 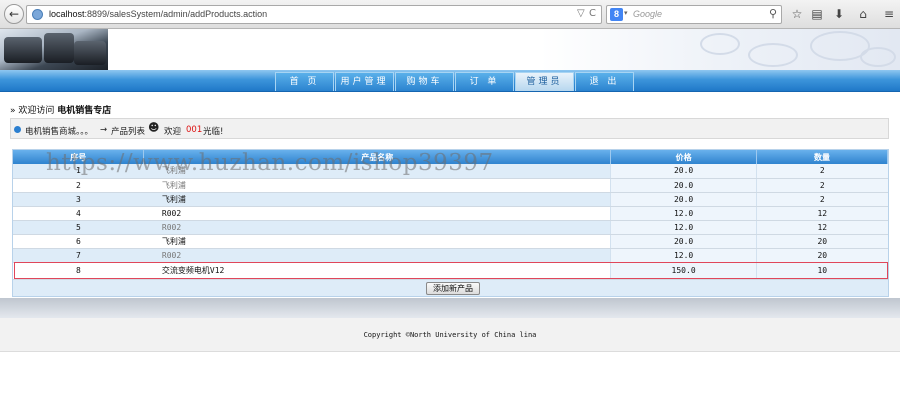 I want to click on dropdown-arrow-icon: ▽, so click(x=581, y=13).